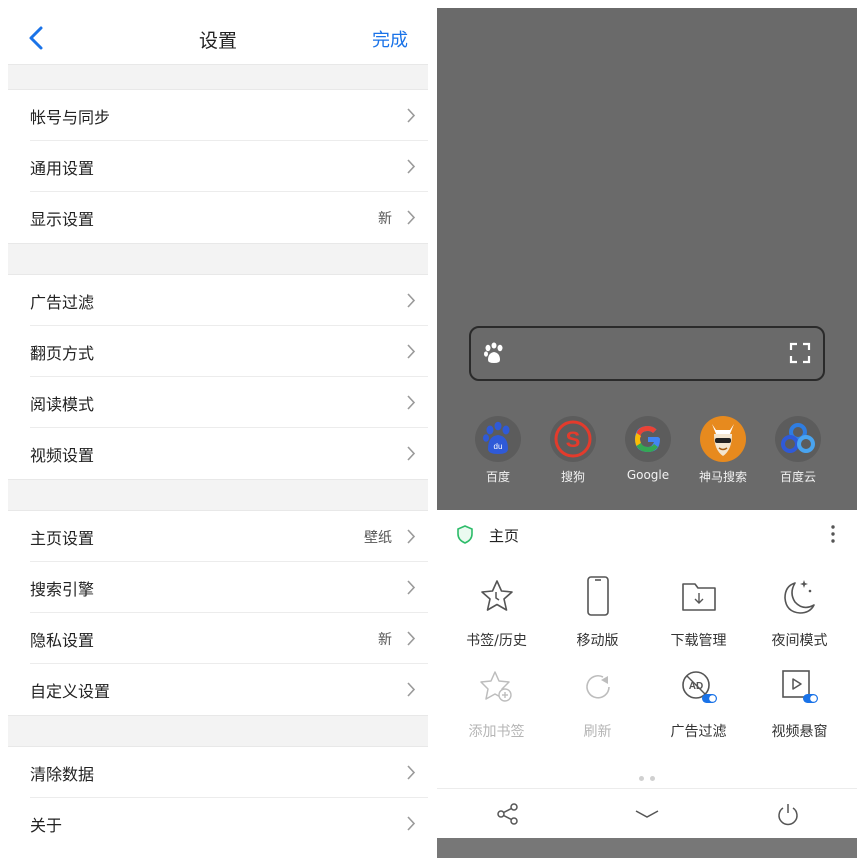  I want to click on bottom-toolbar, so click(647, 813).